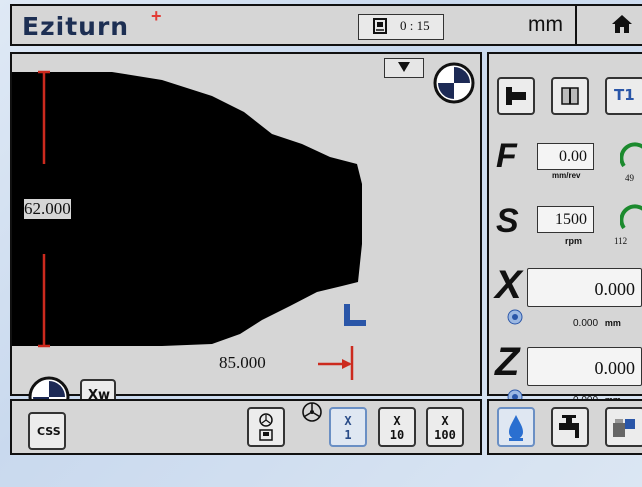 The width and height of the screenshot is (642, 487). What do you see at coordinates (515, 317) in the screenshot?
I see `zero-icon` at bounding box center [515, 317].